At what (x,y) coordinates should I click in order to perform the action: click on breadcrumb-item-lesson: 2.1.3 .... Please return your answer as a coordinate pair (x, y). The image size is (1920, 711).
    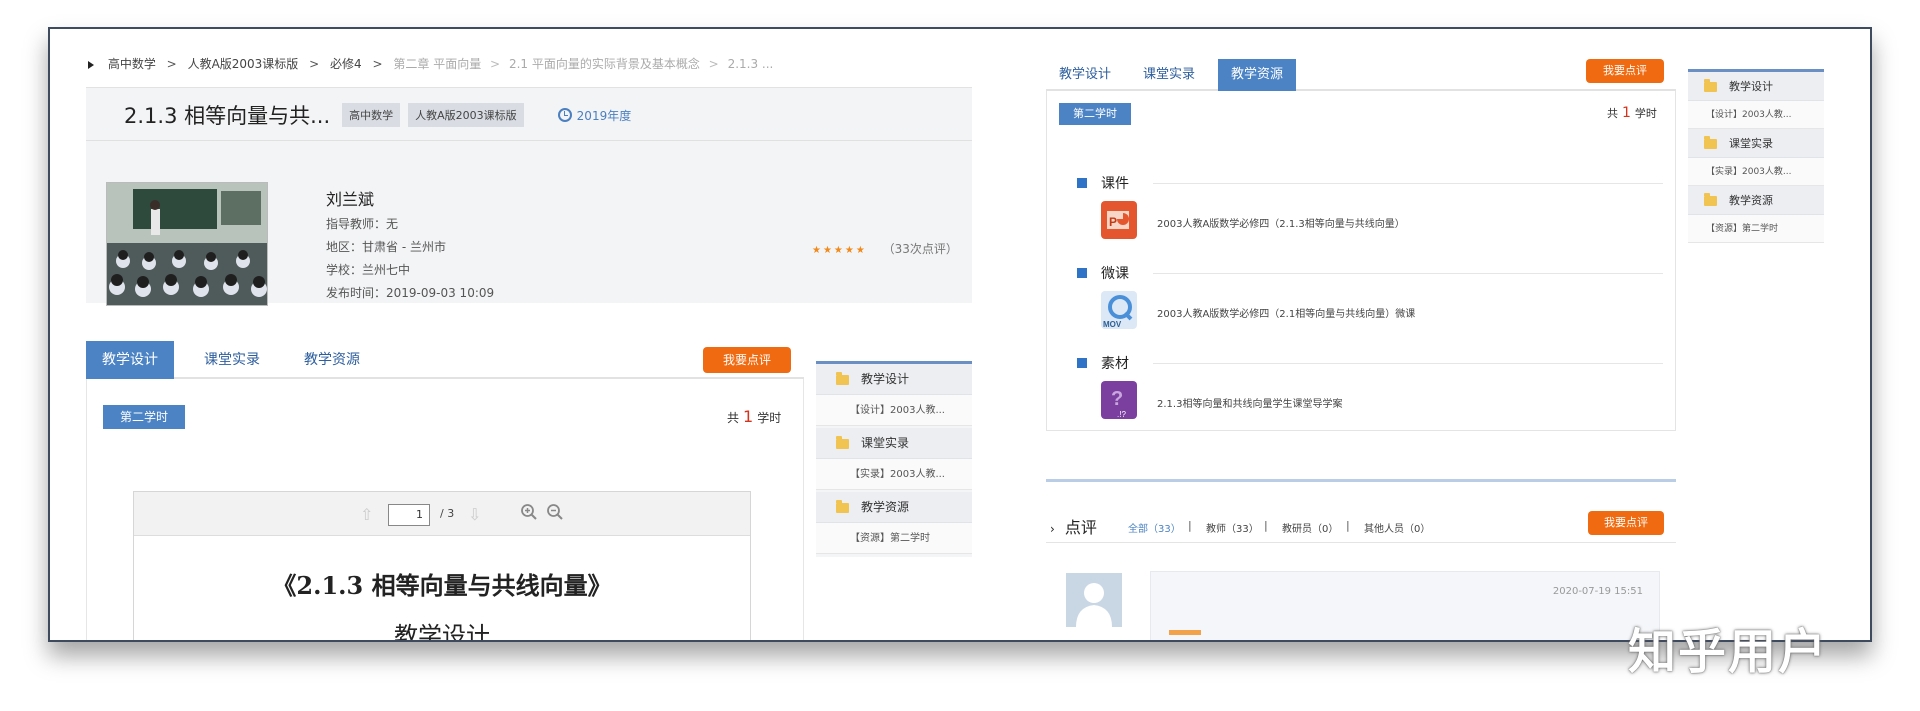
    Looking at the image, I should click on (751, 64).